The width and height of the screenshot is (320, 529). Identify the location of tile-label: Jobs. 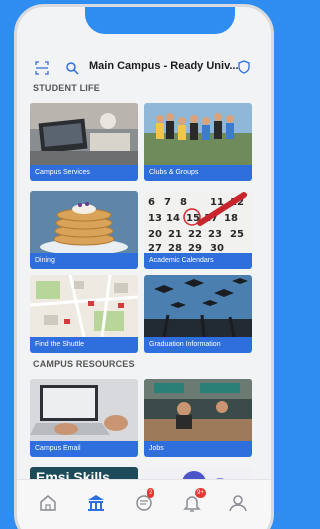
(198, 449).